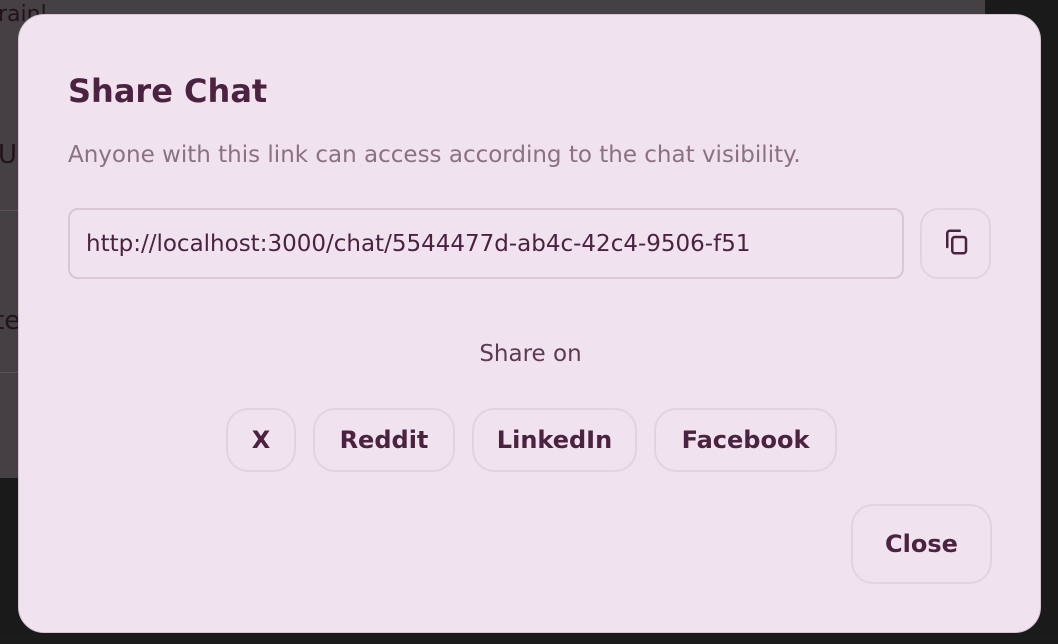  I want to click on copy-link-button, so click(955, 243).